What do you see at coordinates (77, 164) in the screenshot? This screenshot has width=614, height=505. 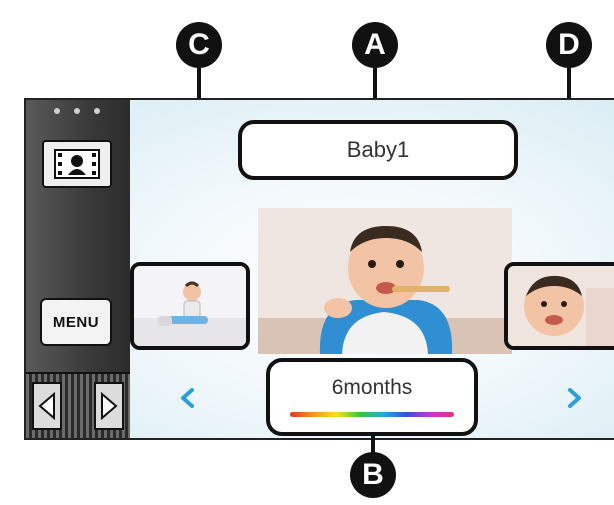 I see `film-frame-icon` at bounding box center [77, 164].